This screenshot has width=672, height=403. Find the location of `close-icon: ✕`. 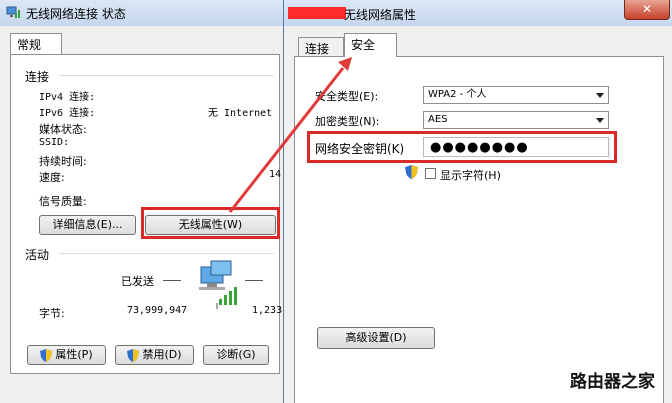

close-icon: ✕ is located at coordinates (647, 9).